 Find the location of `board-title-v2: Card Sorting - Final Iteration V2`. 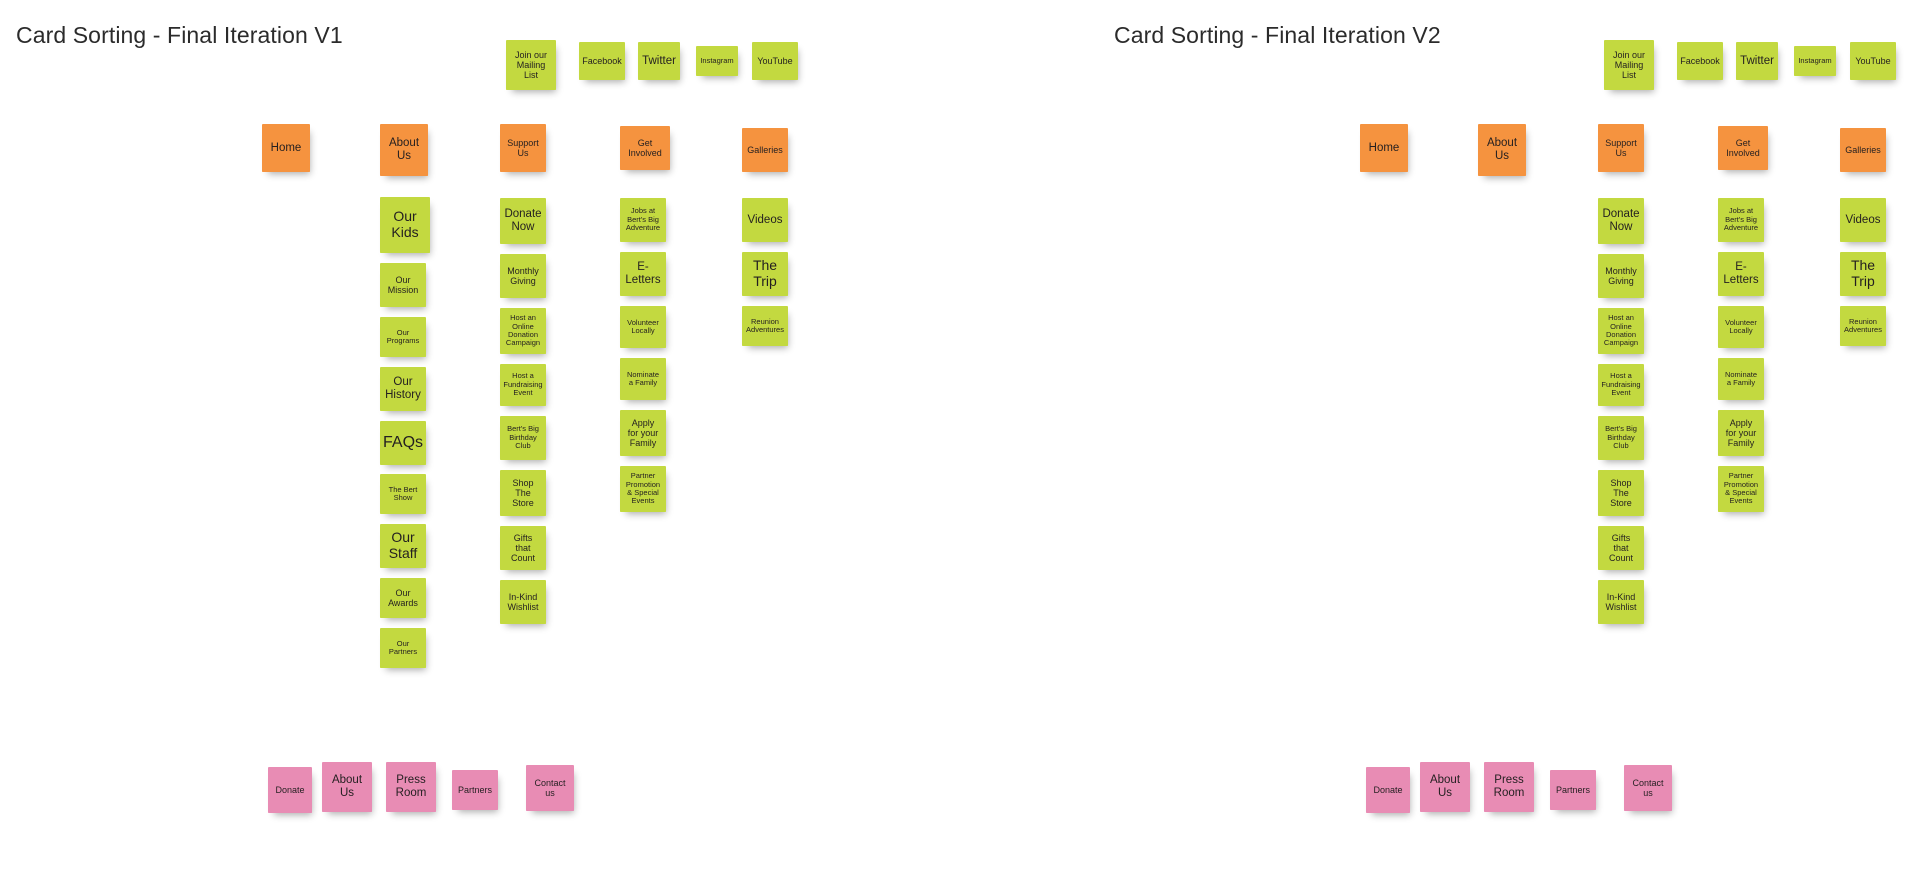

board-title-v2: Card Sorting - Final Iteration V2 is located at coordinates (1277, 35).